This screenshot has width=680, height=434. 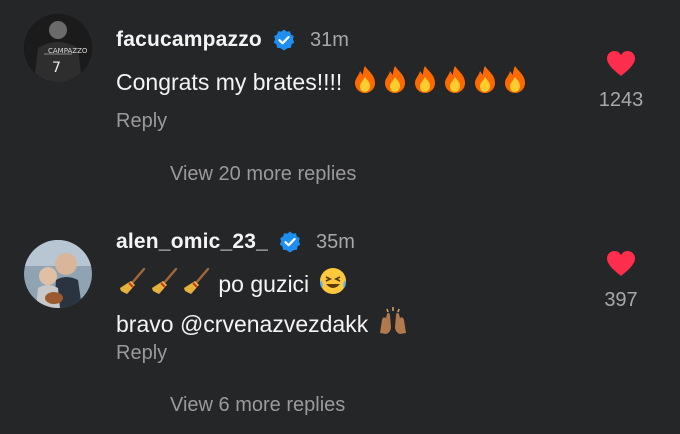 What do you see at coordinates (145, 324) in the screenshot?
I see `comment-text-segment: bravo` at bounding box center [145, 324].